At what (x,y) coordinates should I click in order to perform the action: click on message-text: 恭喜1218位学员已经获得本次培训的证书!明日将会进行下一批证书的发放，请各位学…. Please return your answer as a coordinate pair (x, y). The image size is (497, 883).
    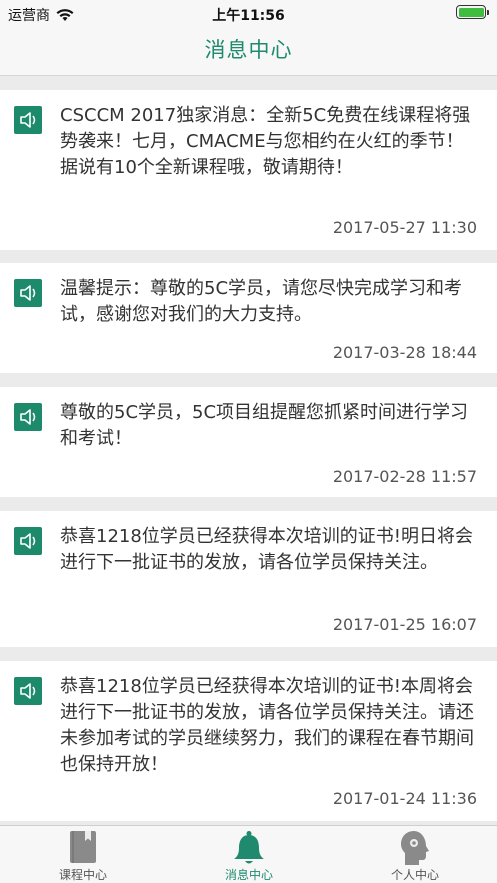
    Looking at the image, I should click on (267, 549).